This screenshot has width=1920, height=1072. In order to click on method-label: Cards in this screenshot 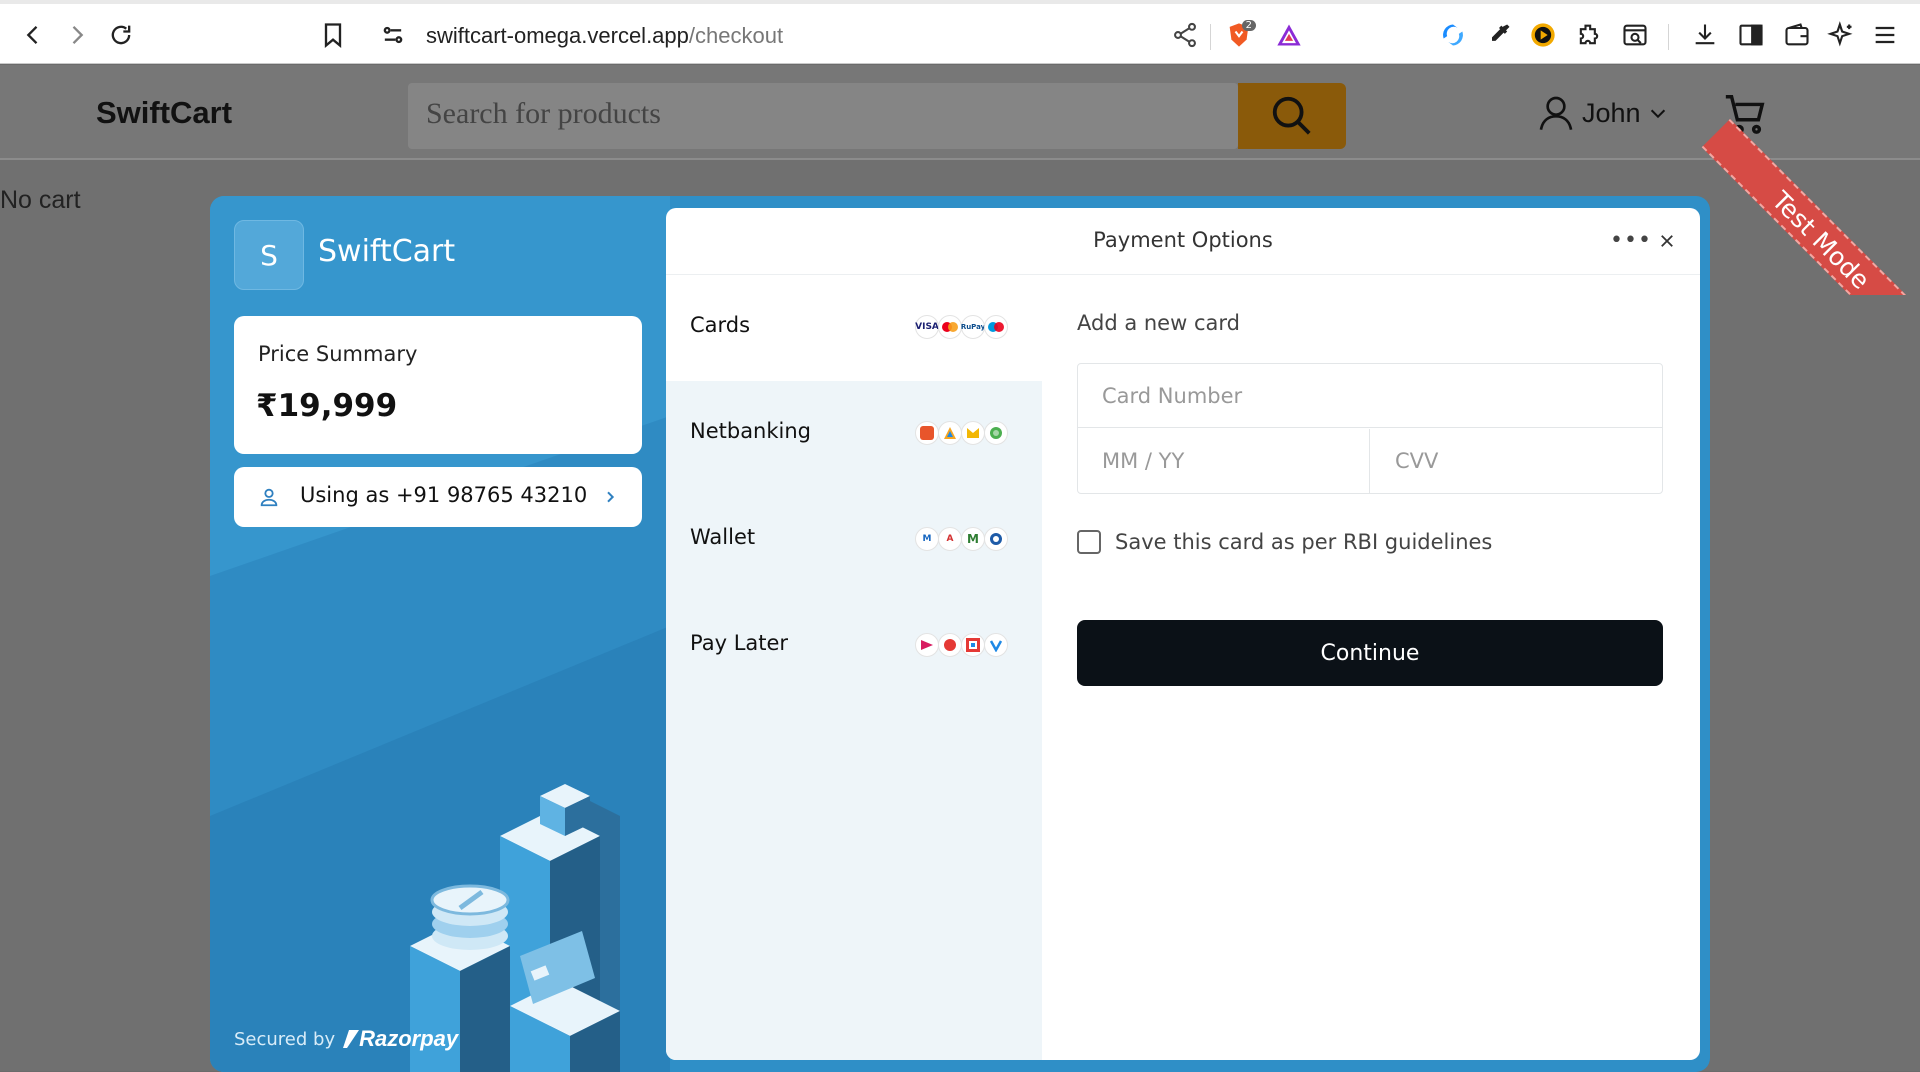, I will do `click(720, 325)`.